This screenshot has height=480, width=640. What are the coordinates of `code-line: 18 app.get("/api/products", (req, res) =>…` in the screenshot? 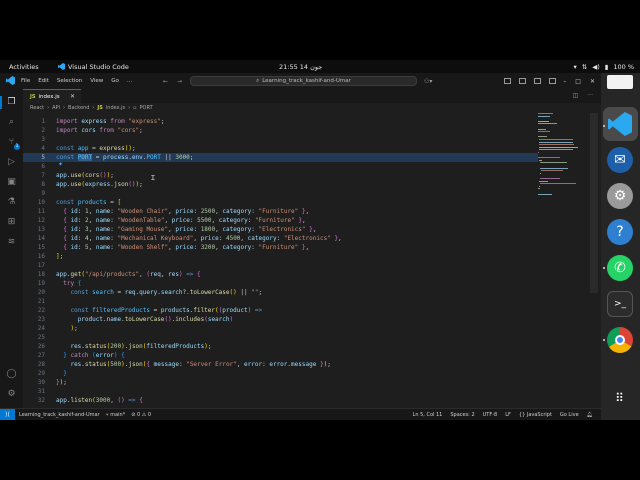 It's located at (280, 274).